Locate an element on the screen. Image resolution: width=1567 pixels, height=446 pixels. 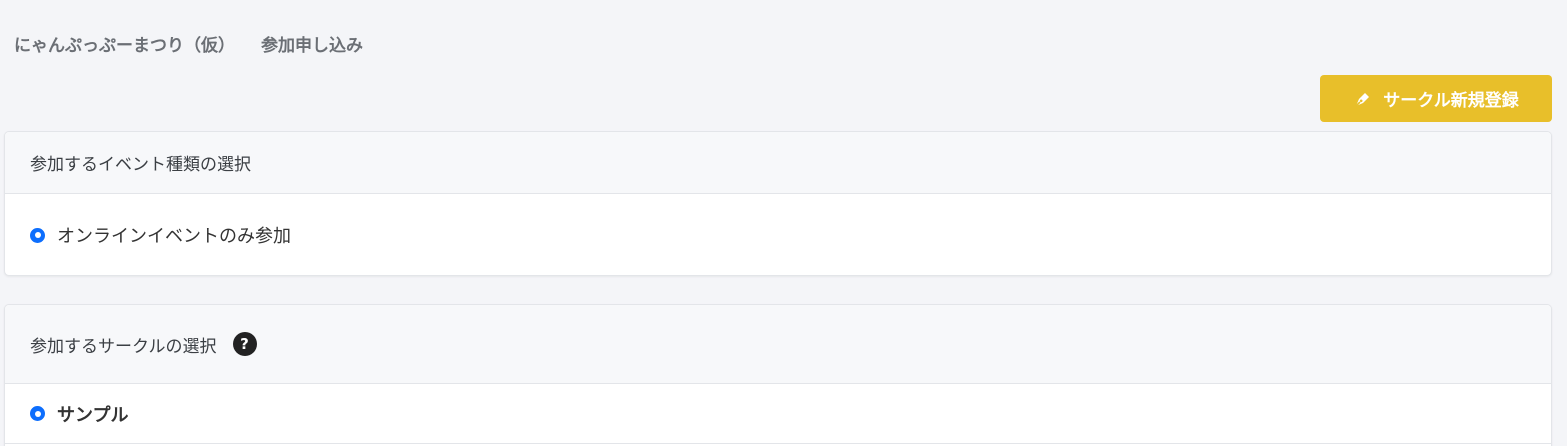
page-header: にゃんぷっぷーまつり（仮） 参加申し込み is located at coordinates (188, 43).